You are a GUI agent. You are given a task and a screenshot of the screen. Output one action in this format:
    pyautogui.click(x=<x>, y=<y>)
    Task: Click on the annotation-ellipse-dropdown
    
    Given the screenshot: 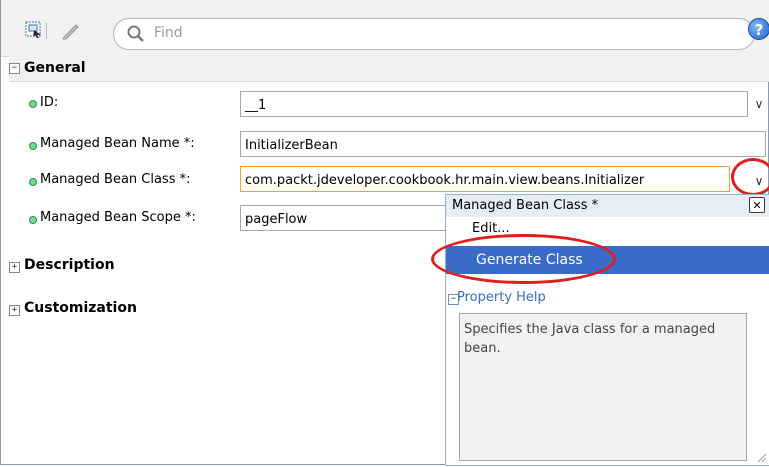 What is the action you would take?
    pyautogui.click(x=750, y=177)
    